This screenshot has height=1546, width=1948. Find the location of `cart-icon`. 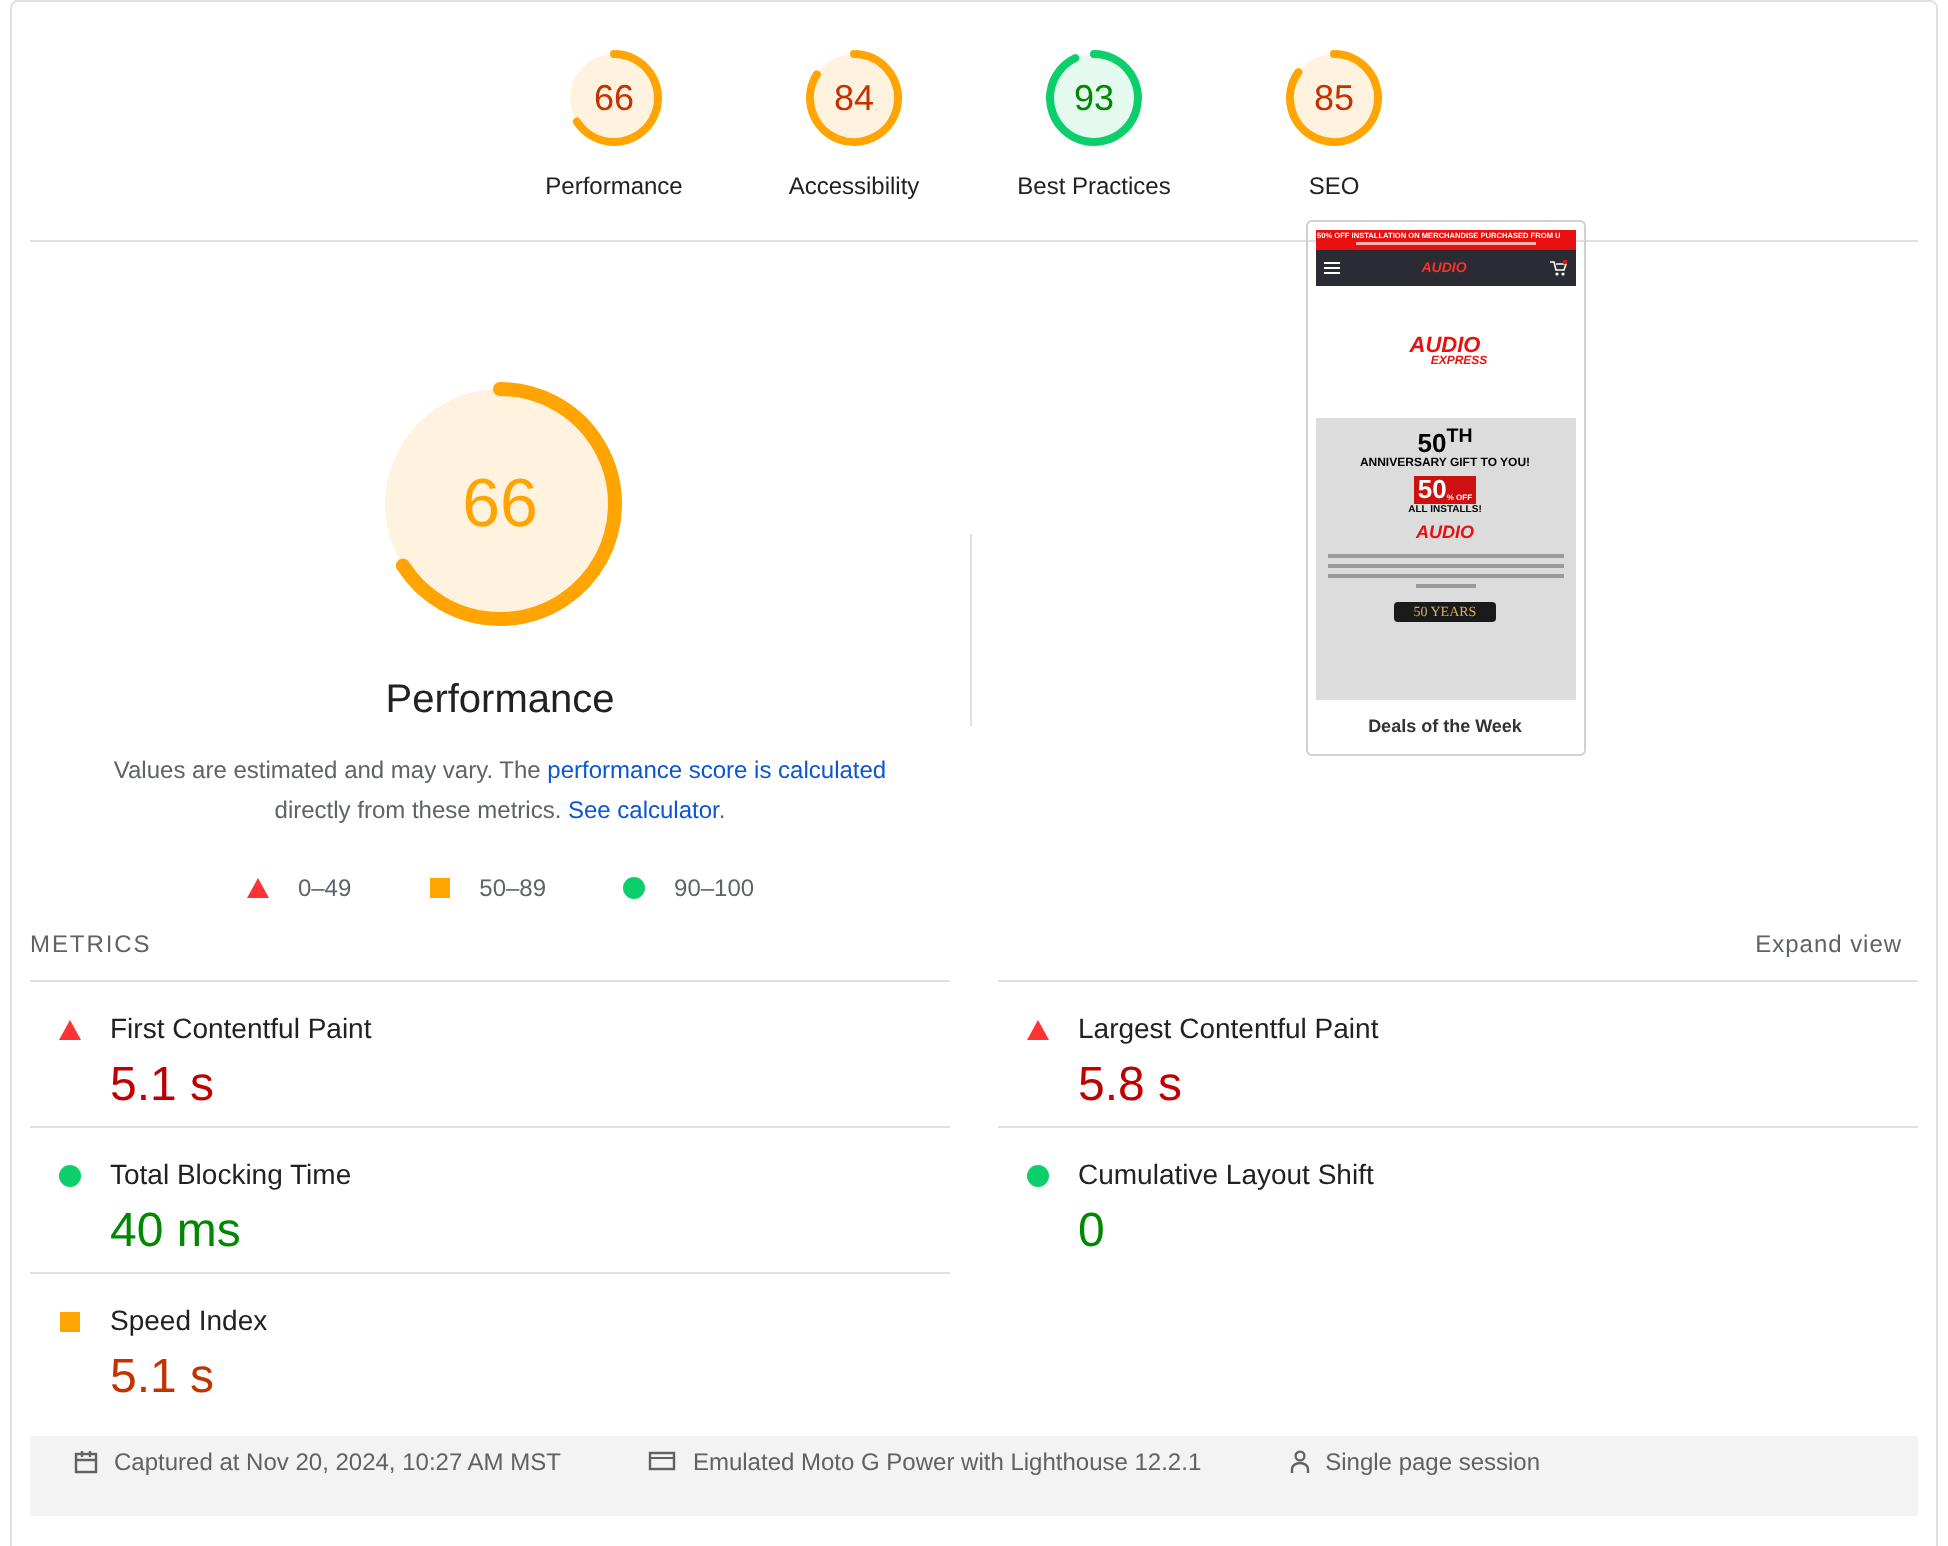

cart-icon is located at coordinates (1558, 268).